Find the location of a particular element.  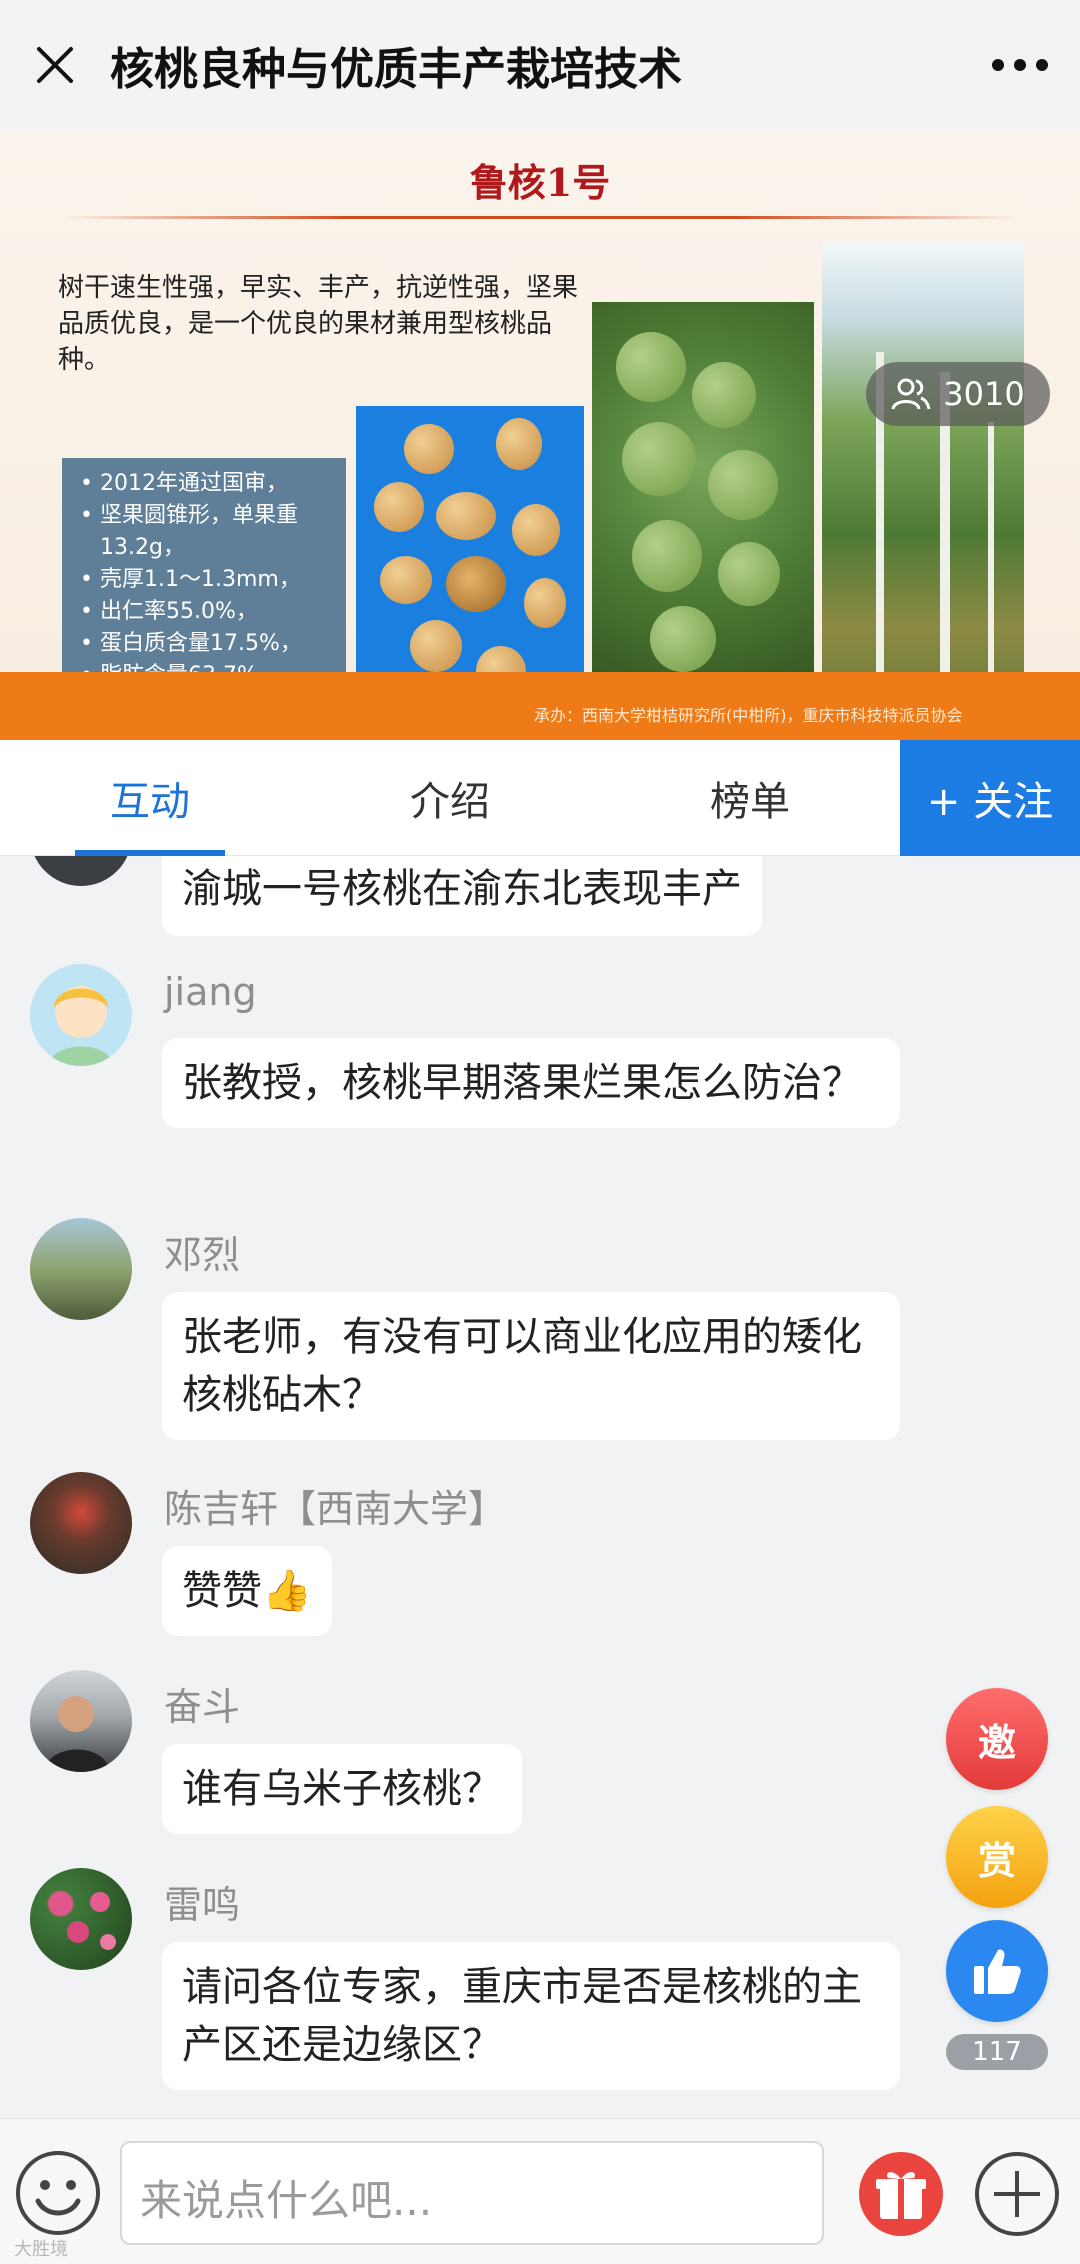

fact-item: 出仁率55.0%， is located at coordinates (206, 612).